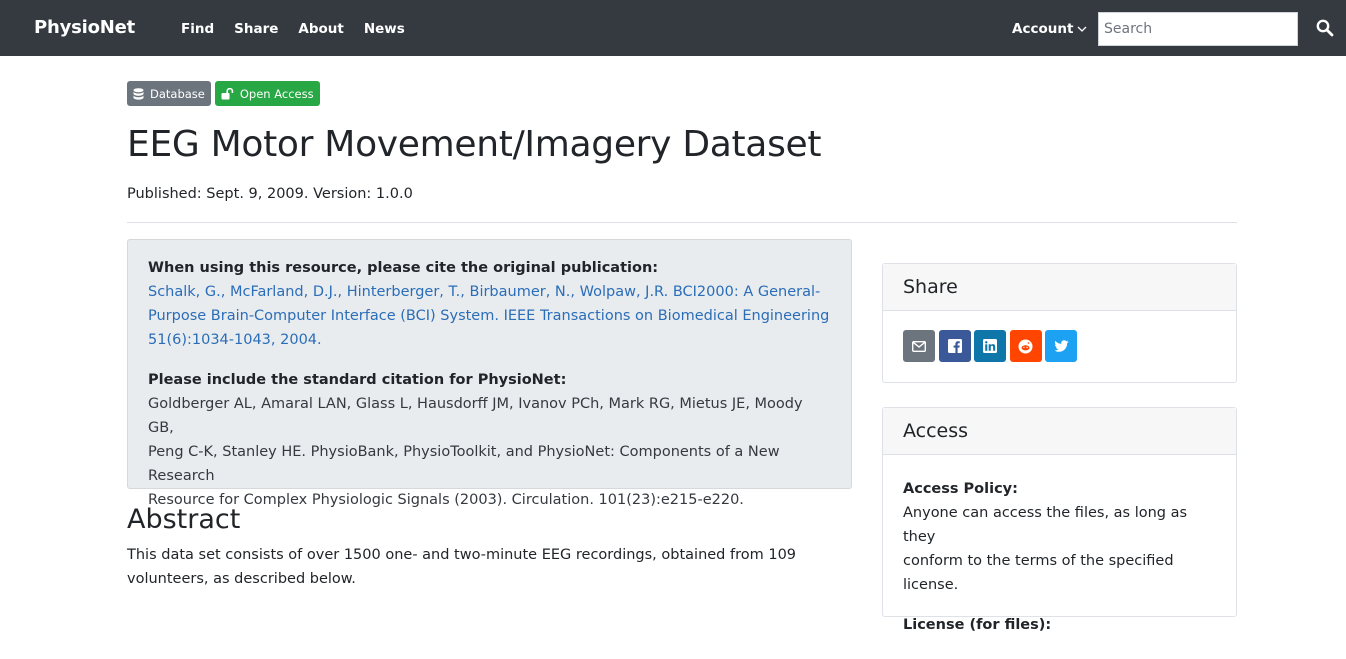  Describe the element at coordinates (960, 489) in the screenshot. I see `access-policy-label: Access Policy:` at that location.